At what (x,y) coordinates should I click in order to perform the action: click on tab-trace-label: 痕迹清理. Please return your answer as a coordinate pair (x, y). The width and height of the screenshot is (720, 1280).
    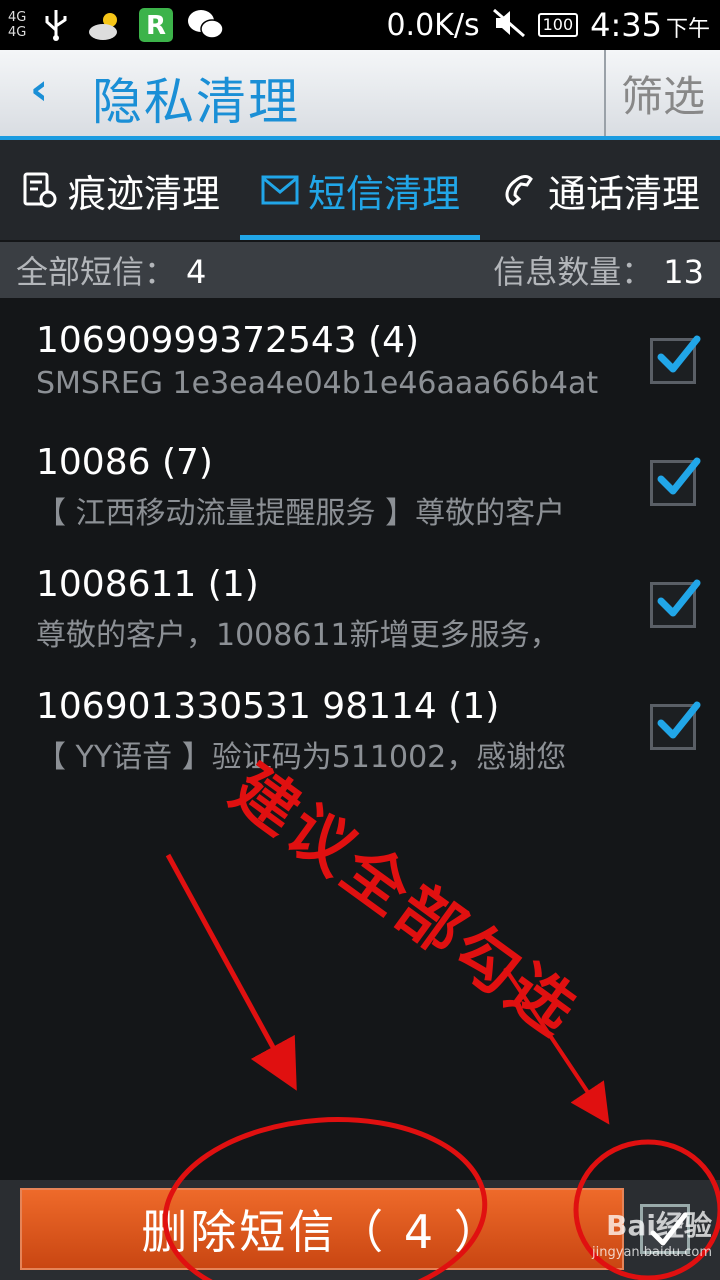
    Looking at the image, I should click on (143, 193).